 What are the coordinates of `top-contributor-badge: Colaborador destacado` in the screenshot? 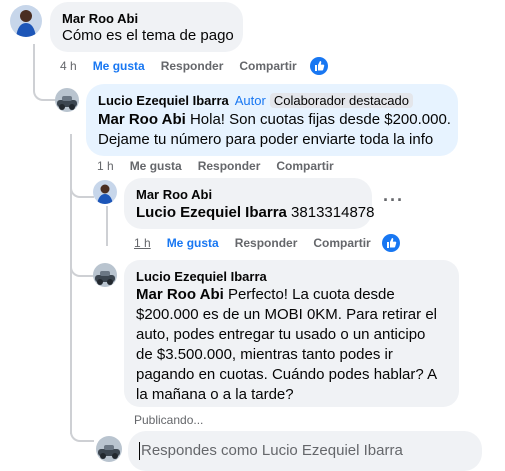 It's located at (341, 100).